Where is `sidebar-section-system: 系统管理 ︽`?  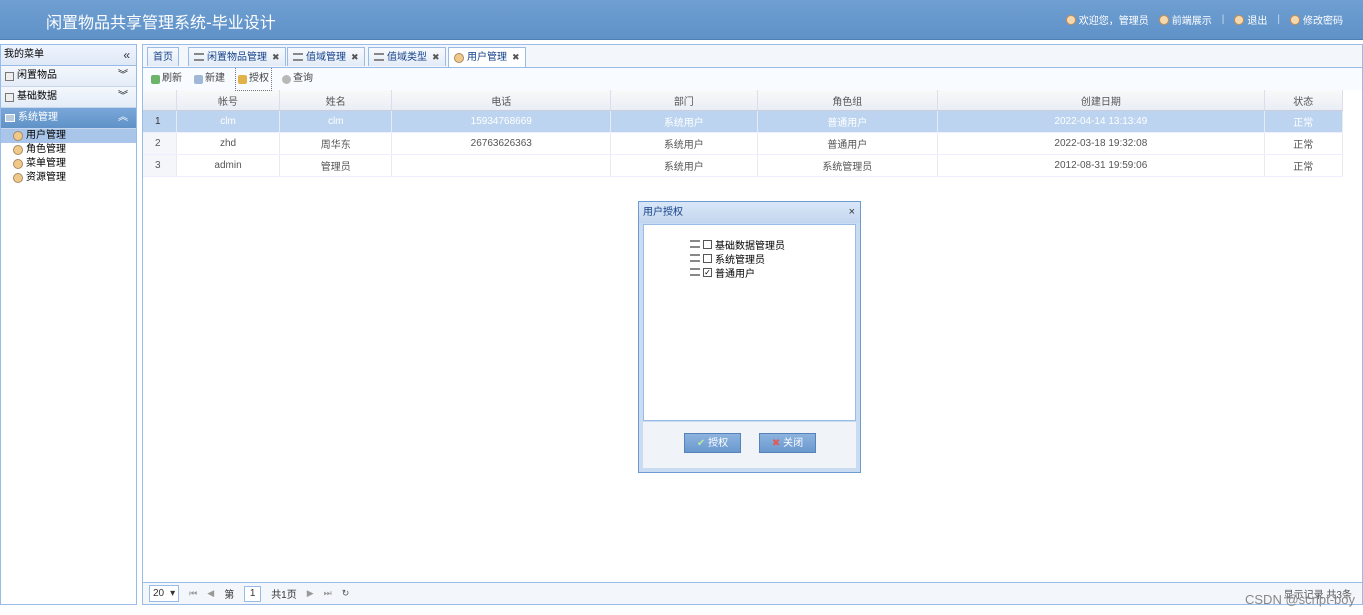
sidebar-section-system: 系统管理 ︽ is located at coordinates (68, 118).